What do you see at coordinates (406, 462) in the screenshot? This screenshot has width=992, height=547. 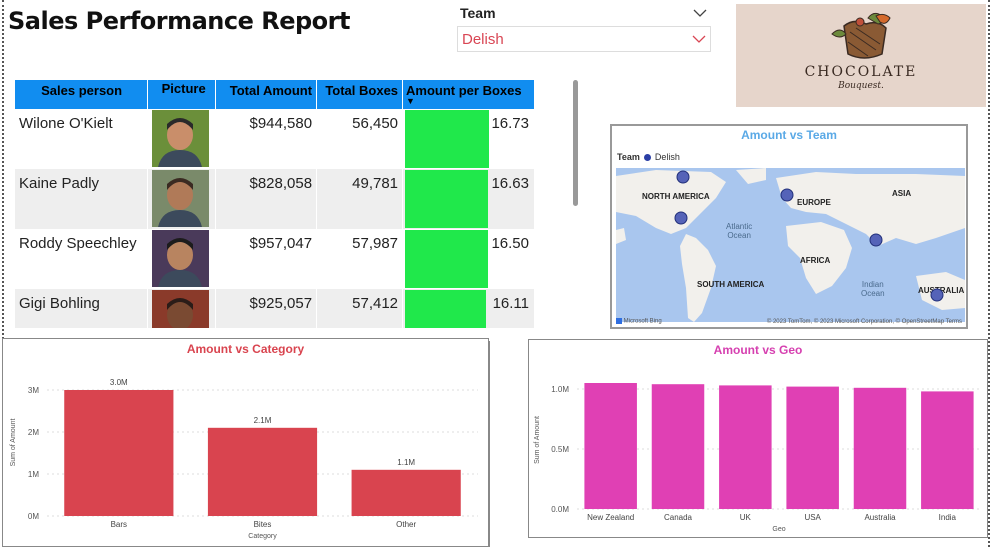 I see `data-label: 1.1M` at bounding box center [406, 462].